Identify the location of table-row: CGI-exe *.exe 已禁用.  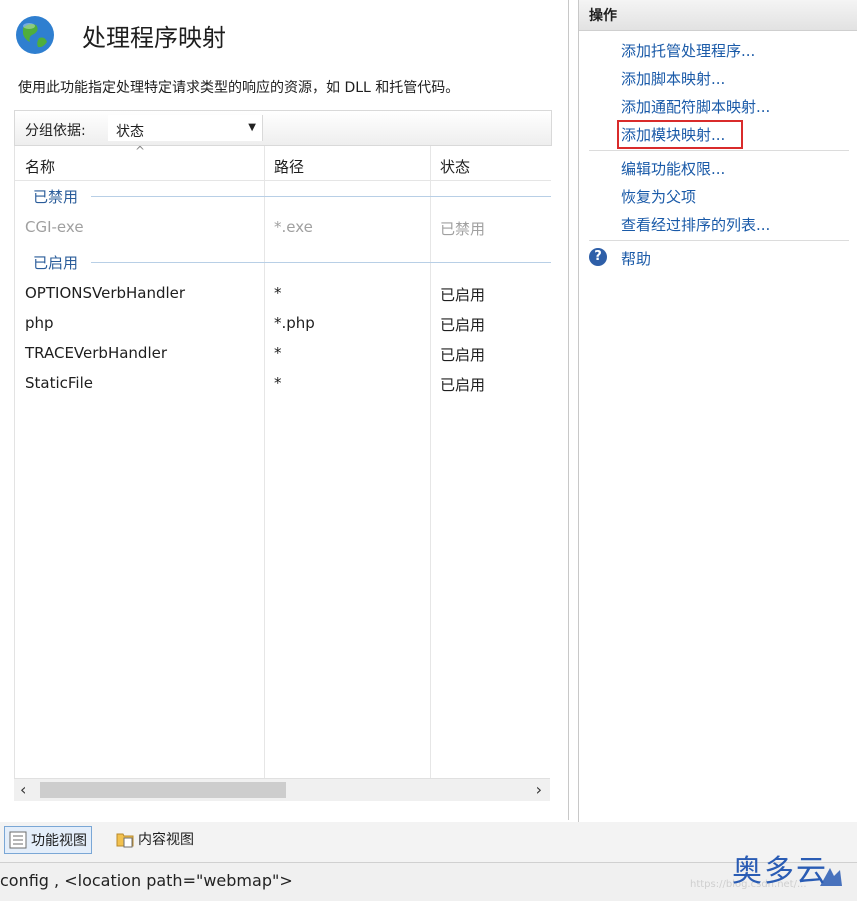
(283, 228).